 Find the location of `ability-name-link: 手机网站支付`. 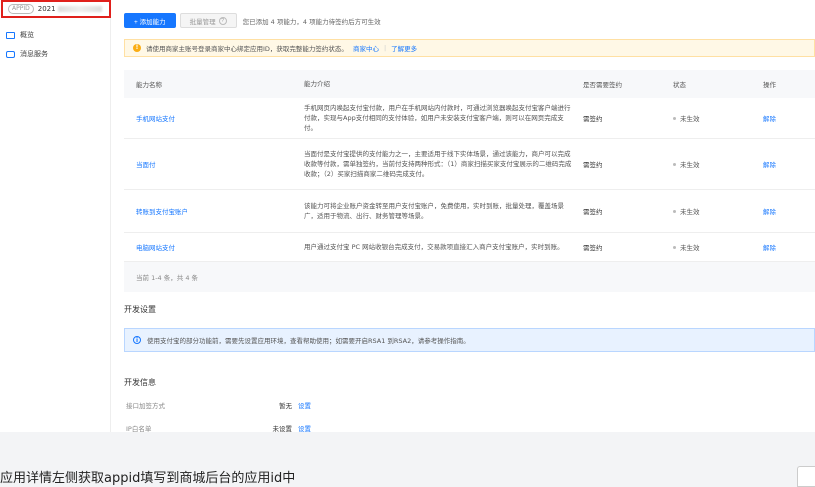

ability-name-link: 手机网站支付 is located at coordinates (214, 118).